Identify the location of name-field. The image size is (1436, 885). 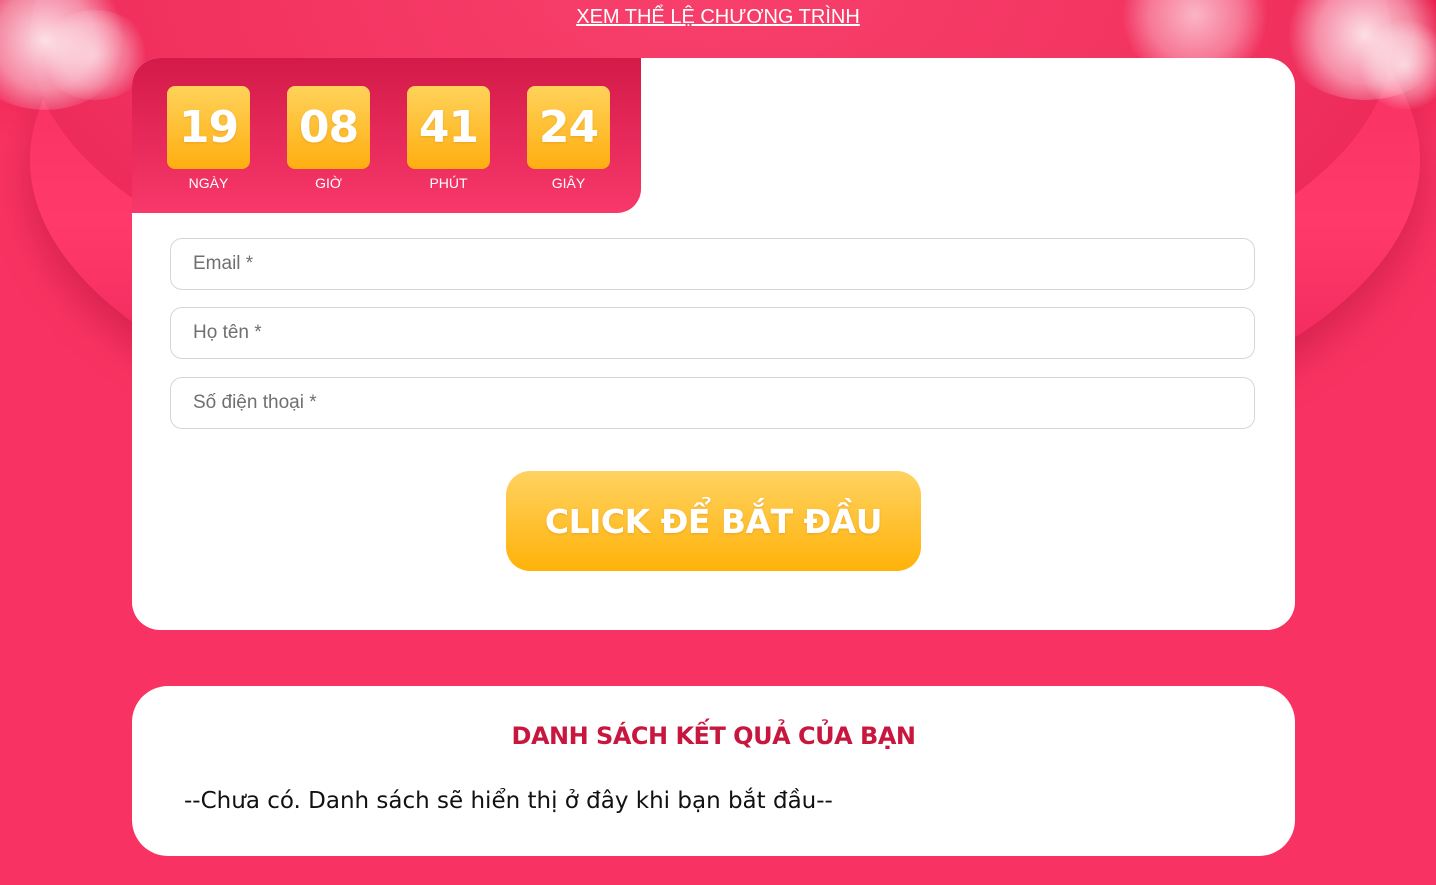
(712, 333).